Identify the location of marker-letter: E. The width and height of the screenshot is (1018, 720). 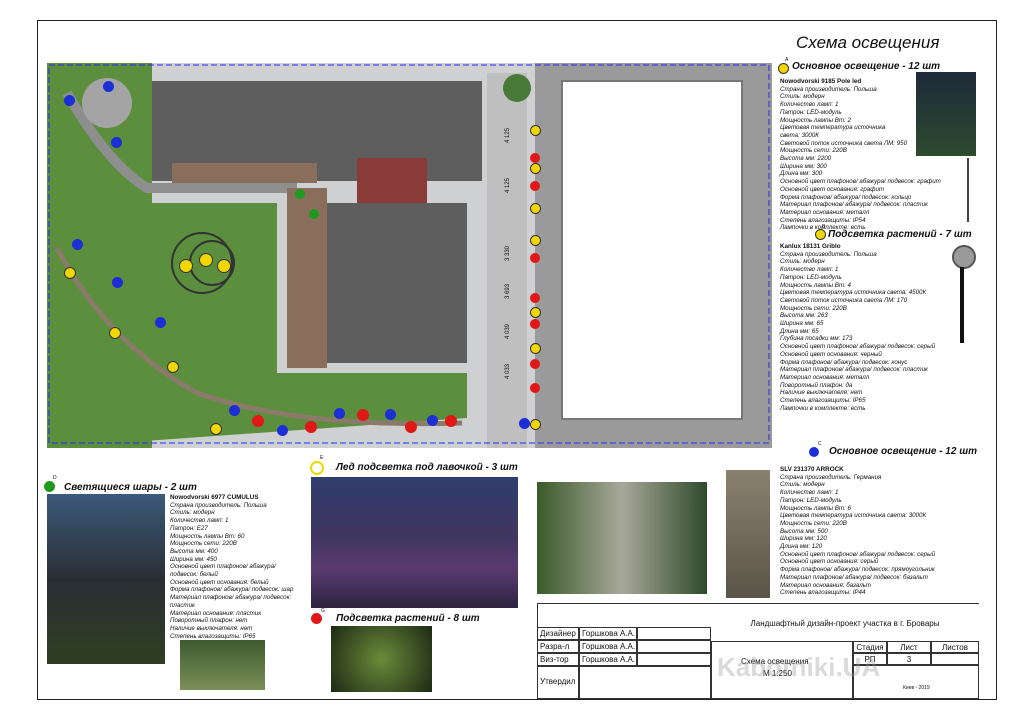
(322, 458).